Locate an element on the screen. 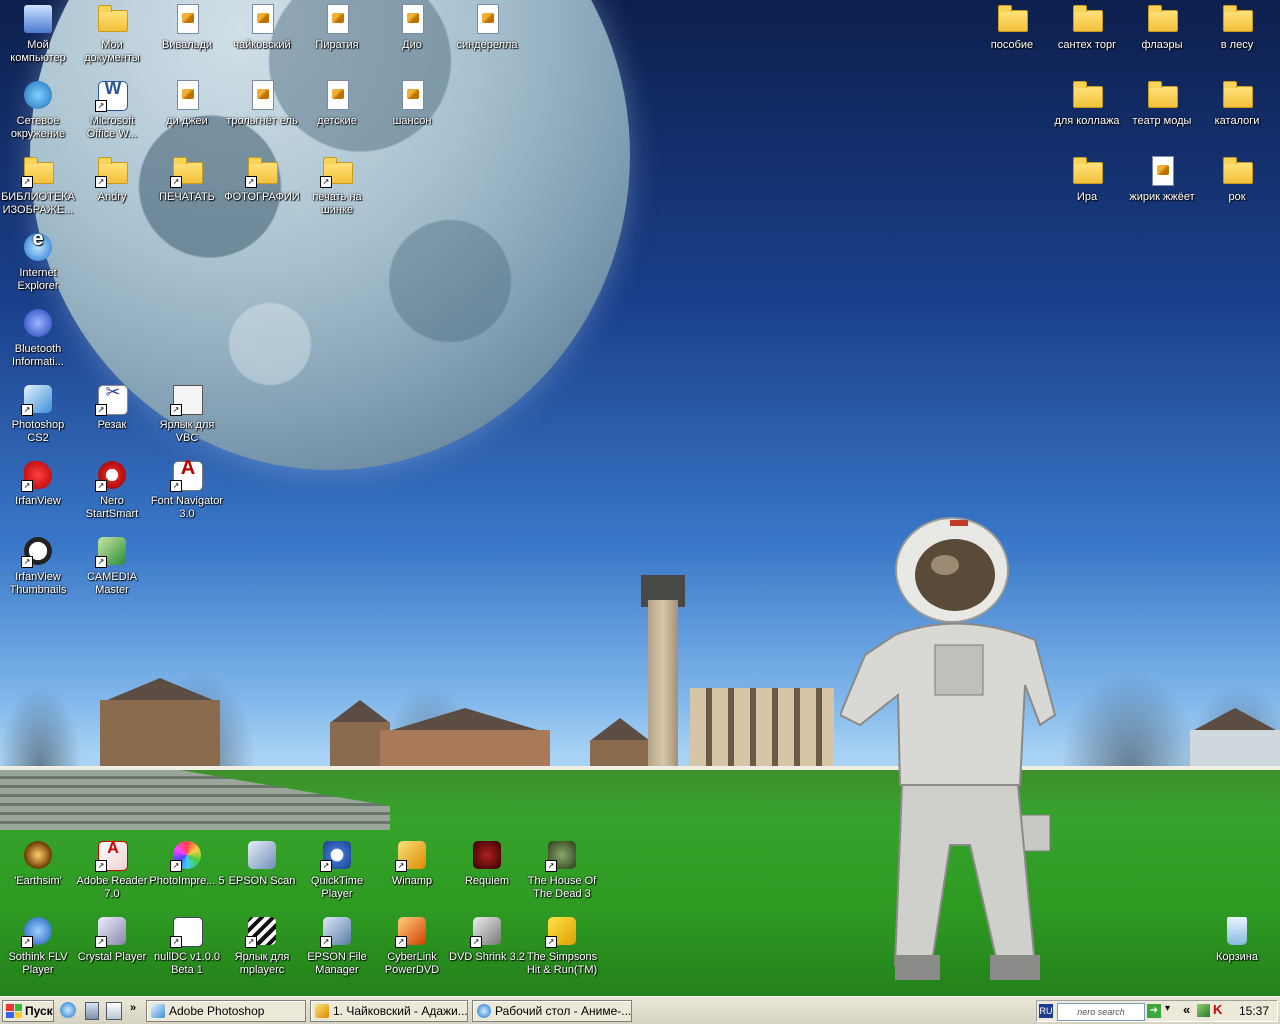 This screenshot has width=1280, height=1024. desktop-icon-santeh: сантех торг is located at coordinates (1087, 27).